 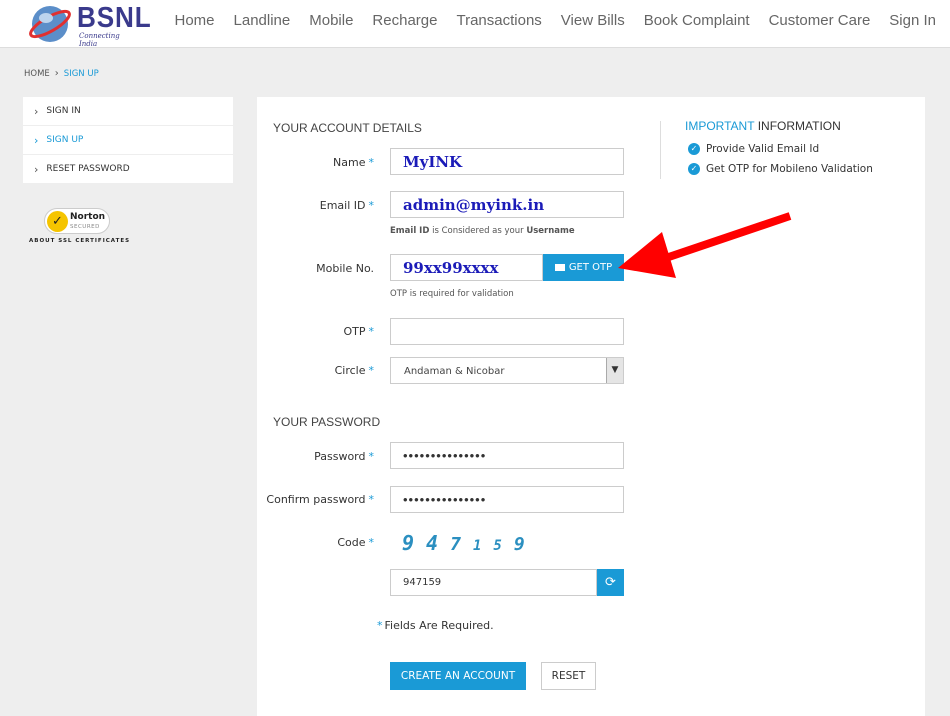 I want to click on name-input, so click(x=507, y=161).